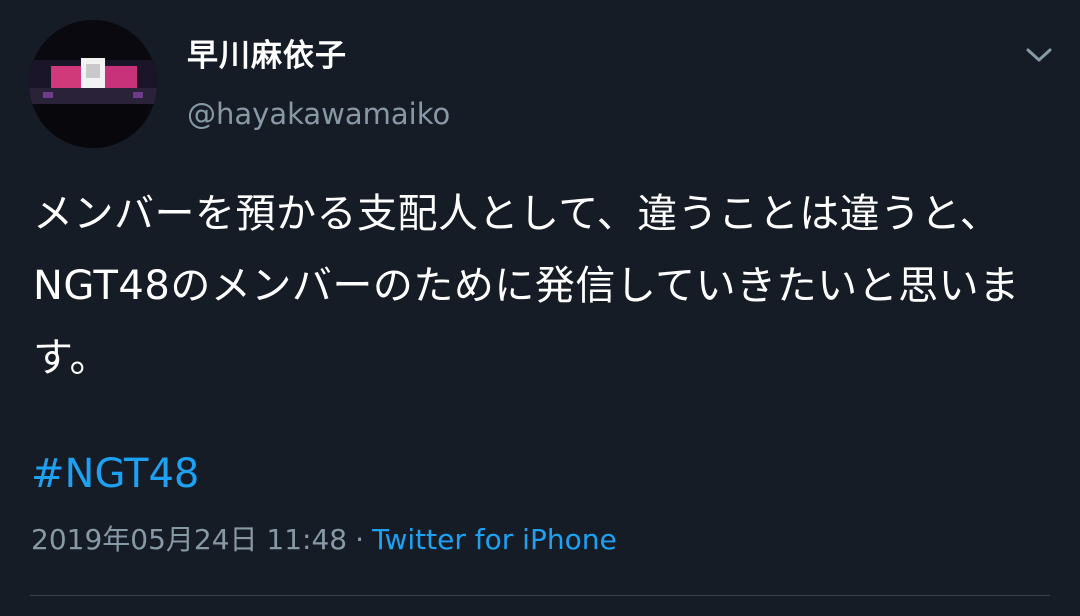  Describe the element at coordinates (115, 474) in the screenshot. I see `hashtag-link: #NGT48` at that location.